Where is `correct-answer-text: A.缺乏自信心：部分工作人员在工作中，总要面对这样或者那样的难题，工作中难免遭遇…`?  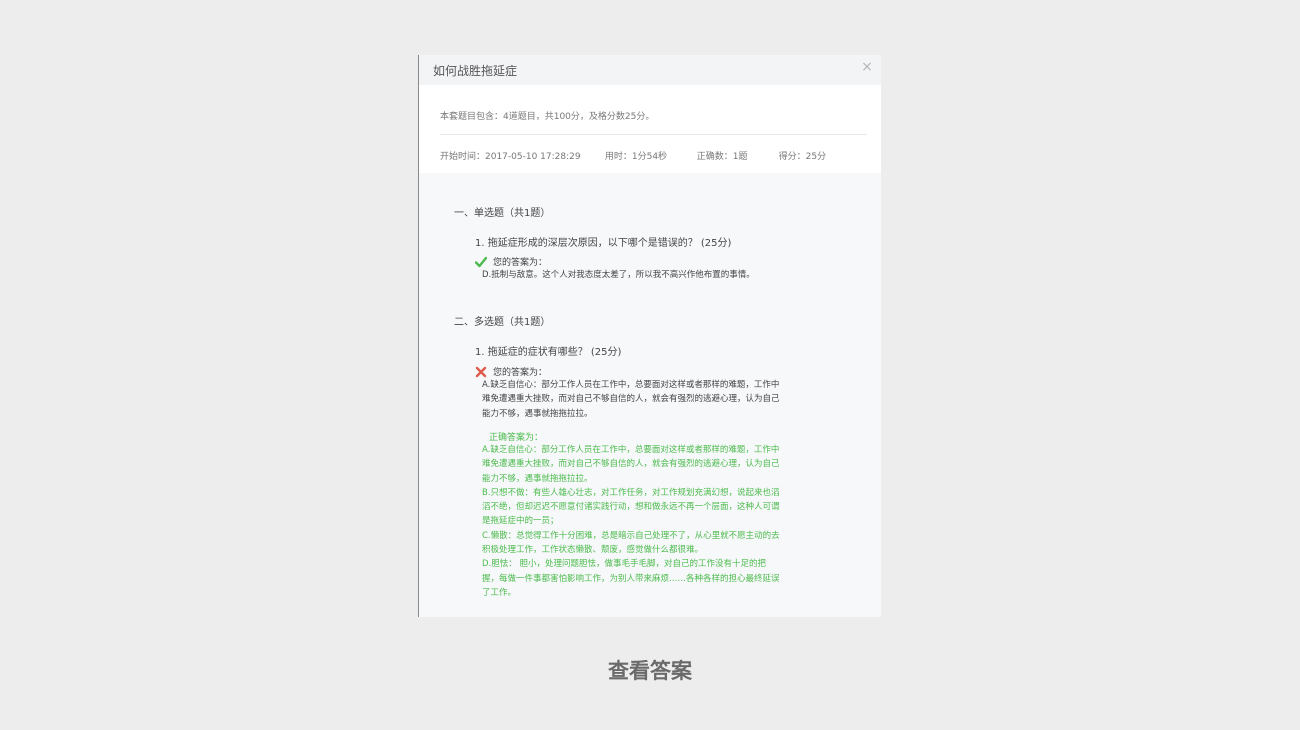 correct-answer-text: A.缺乏自信心：部分工作人员在工作中，总要面对这样或者那样的难题，工作中难免遭遇… is located at coordinates (631, 521).